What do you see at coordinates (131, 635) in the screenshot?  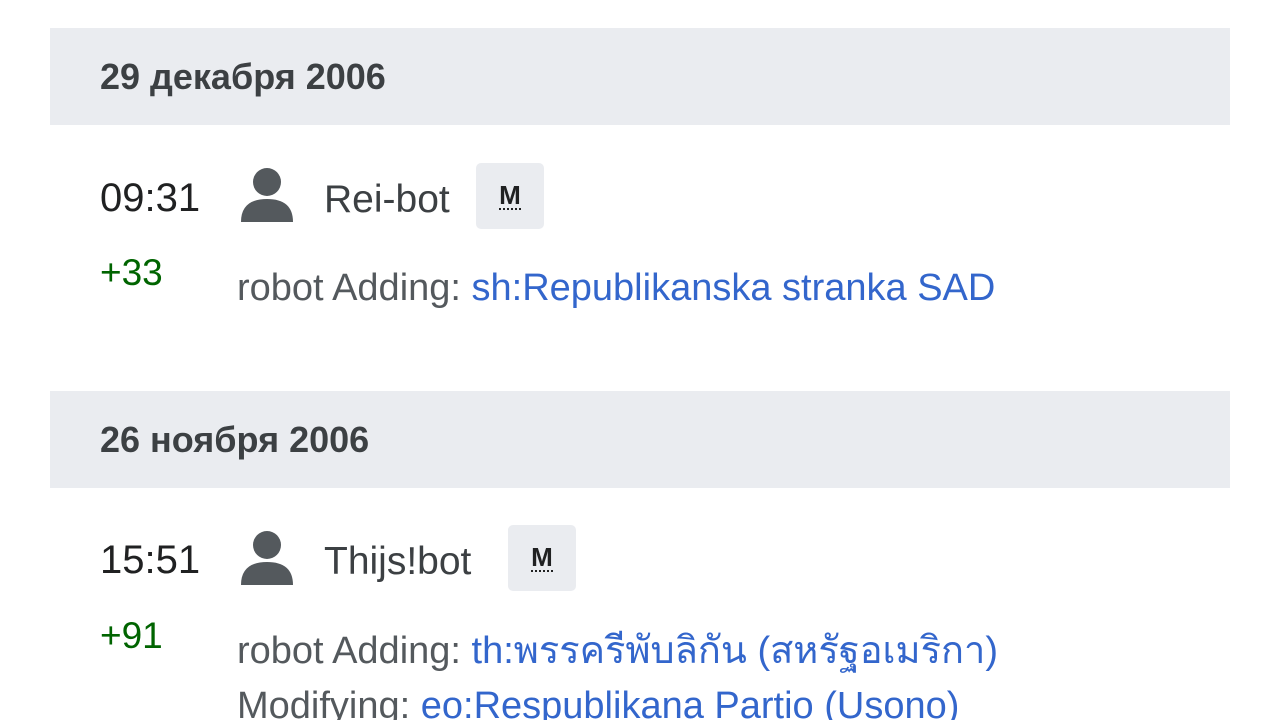 I see `entry-diff-size: +91` at bounding box center [131, 635].